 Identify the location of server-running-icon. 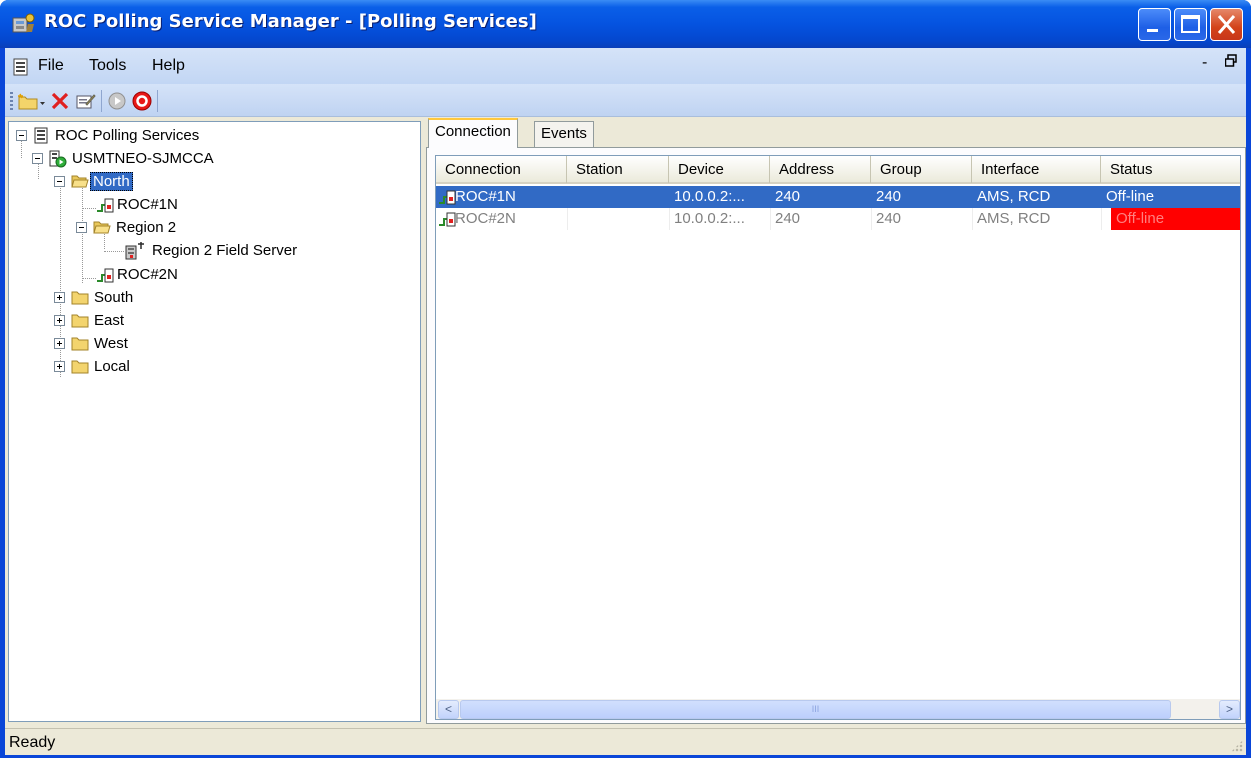
(58, 159).